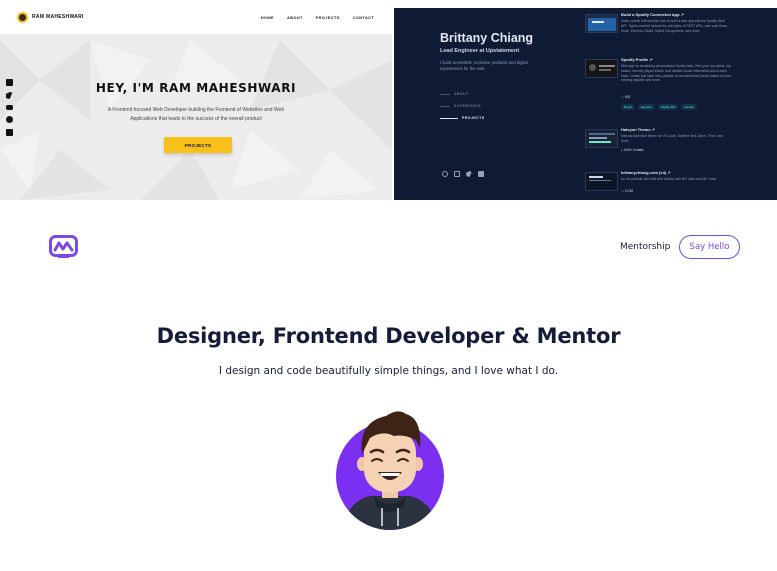 Image resolution: width=777 pixels, height=571 pixels. Describe the element at coordinates (198, 145) in the screenshot. I see `projects-button: PROJECTS` at that location.